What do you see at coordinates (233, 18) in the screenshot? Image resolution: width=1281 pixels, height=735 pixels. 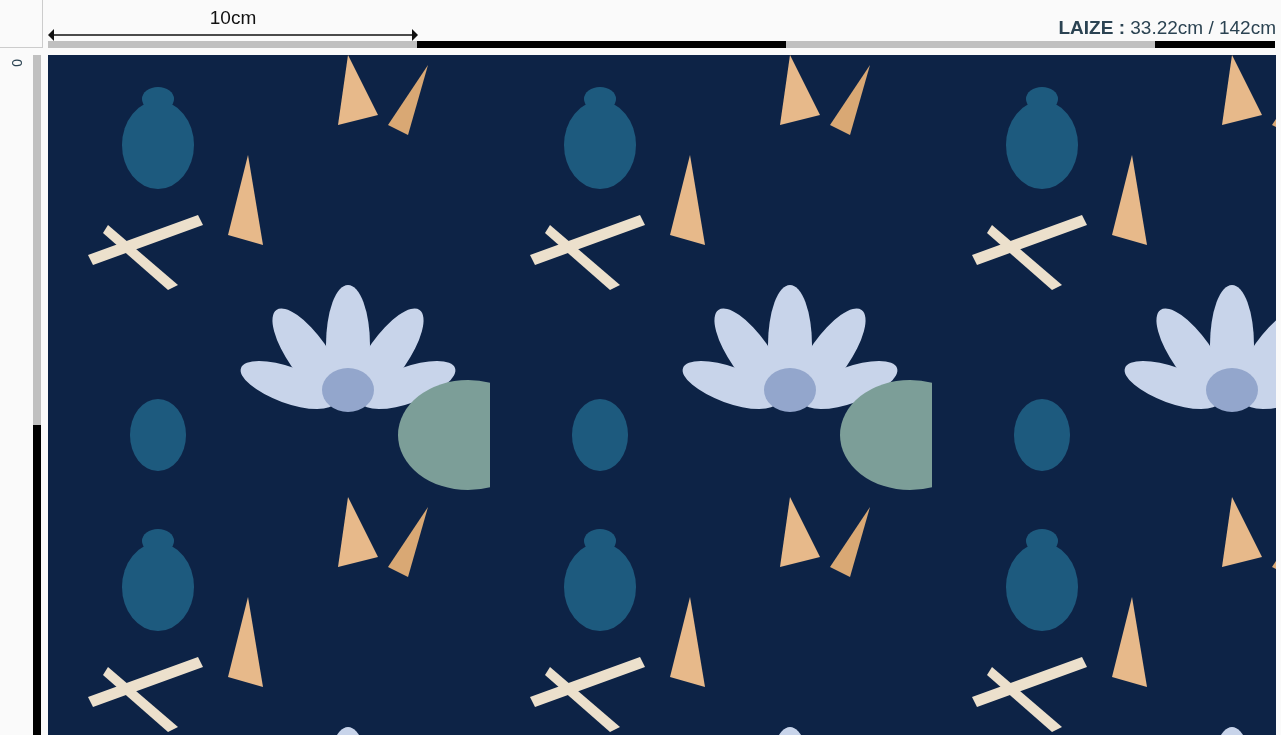 I see `ruler-scale-label: 10cm` at bounding box center [233, 18].